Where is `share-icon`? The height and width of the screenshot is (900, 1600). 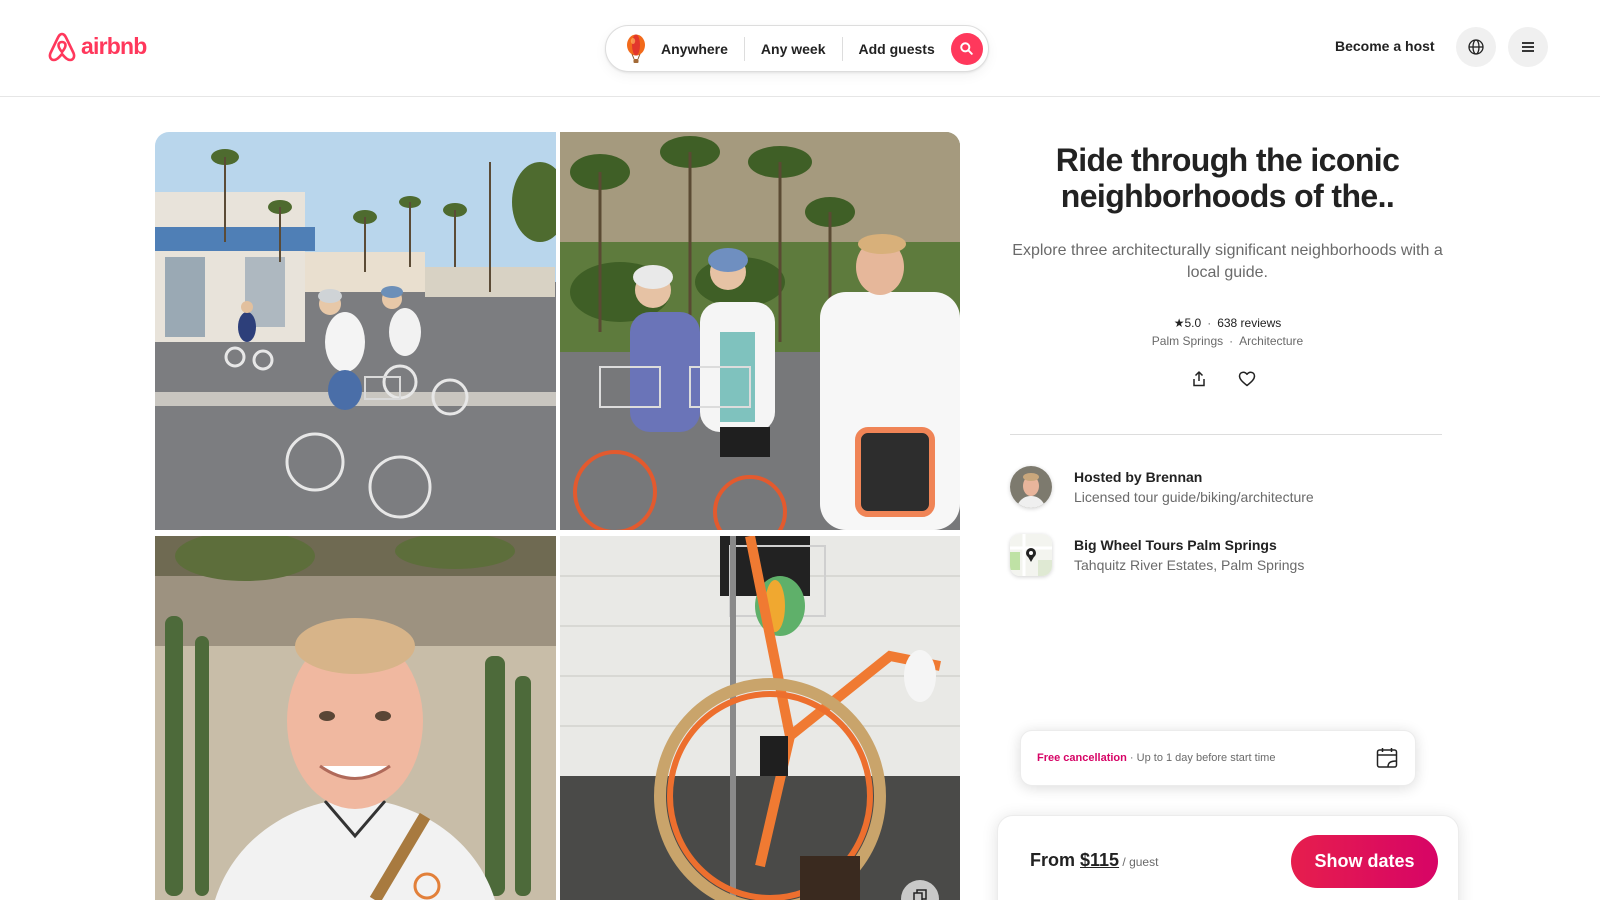 share-icon is located at coordinates (1199, 379).